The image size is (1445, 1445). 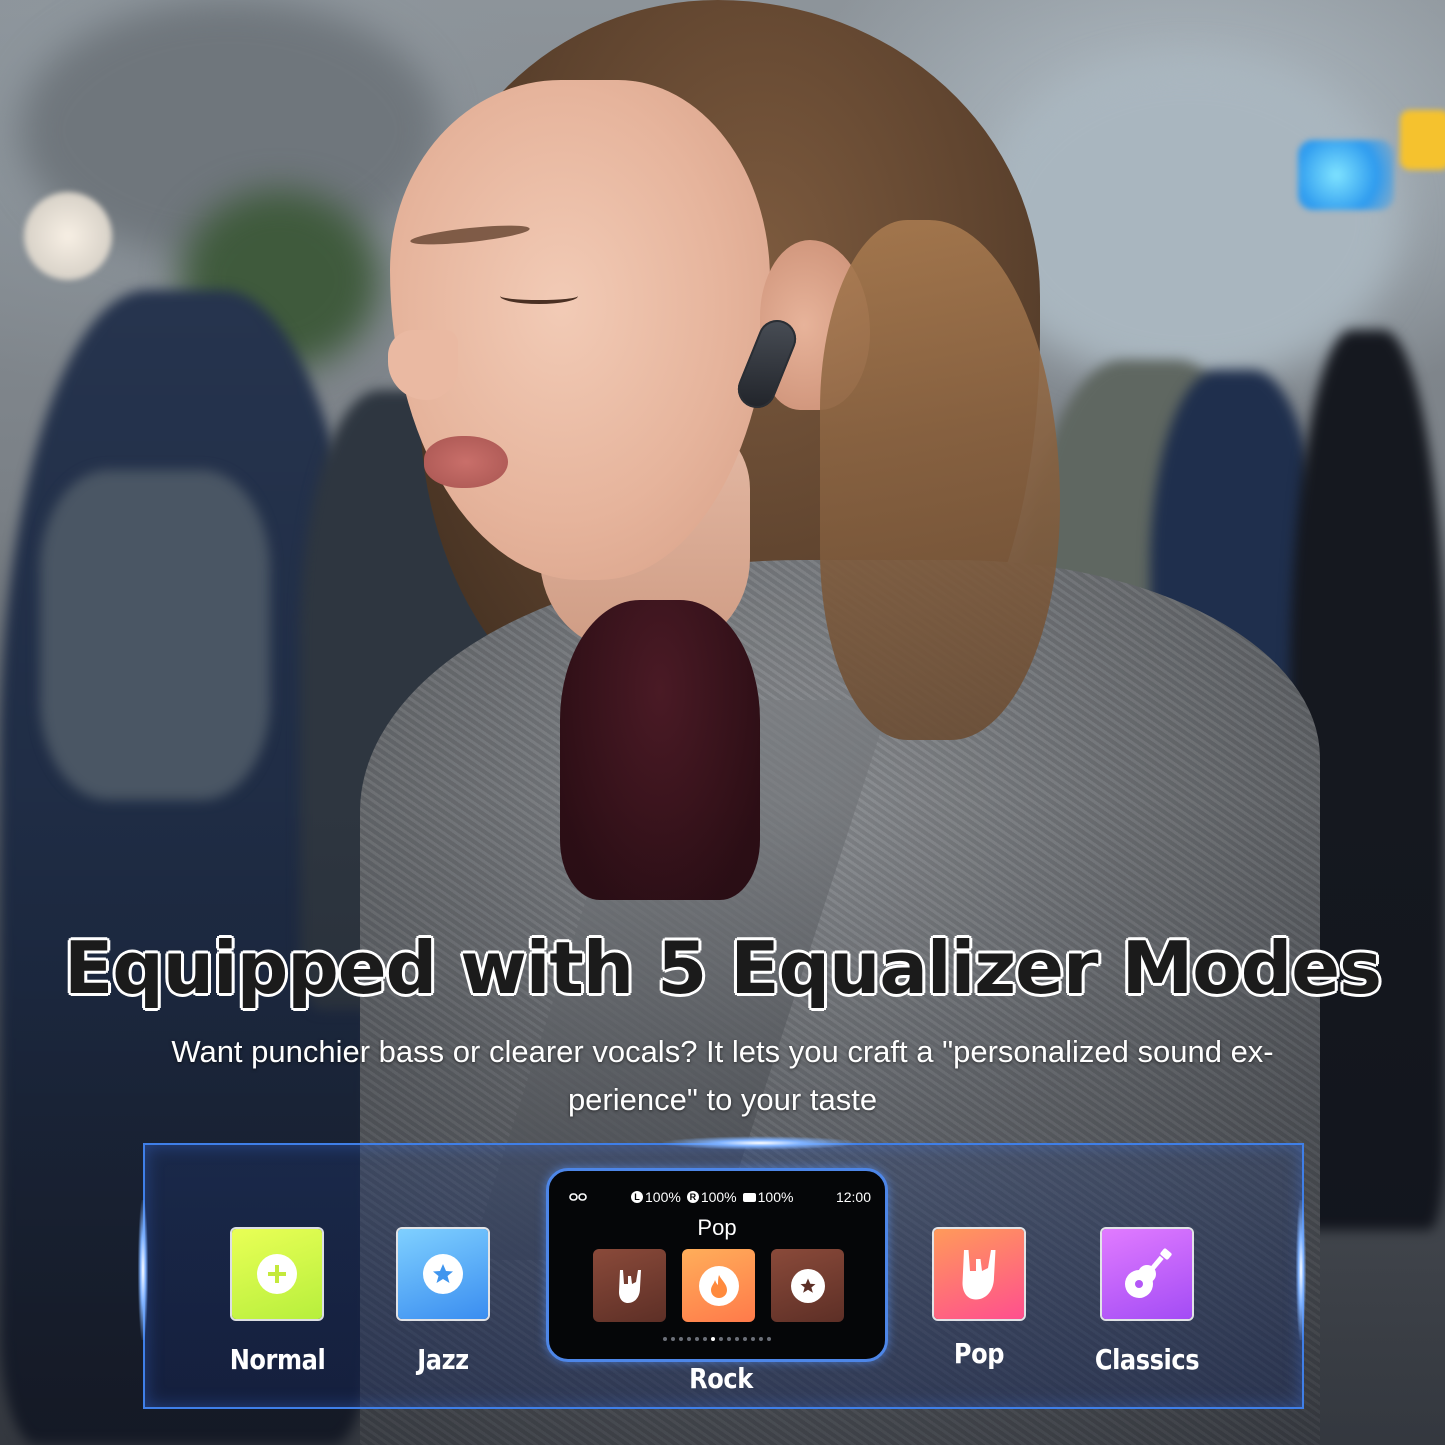 What do you see at coordinates (979, 1353) in the screenshot?
I see `pop-label: Pop` at bounding box center [979, 1353].